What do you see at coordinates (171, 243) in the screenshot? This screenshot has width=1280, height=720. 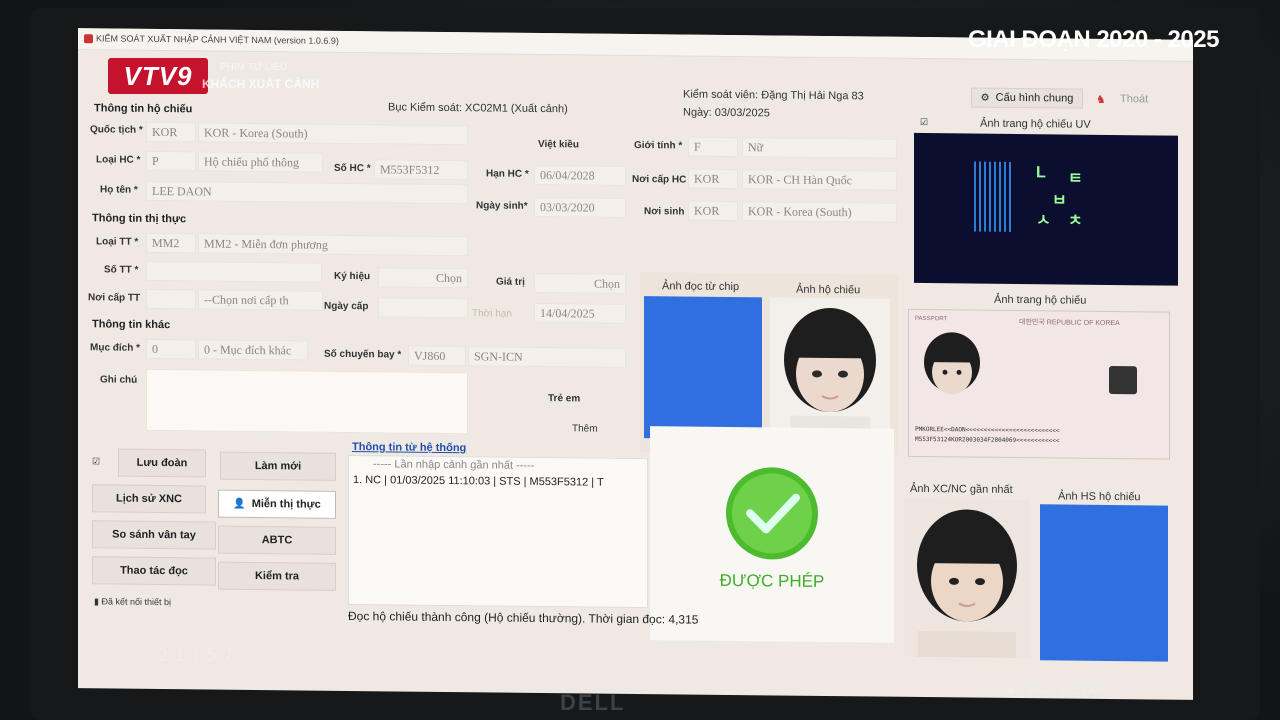 I see `visa-type-code-field: MM2` at bounding box center [171, 243].